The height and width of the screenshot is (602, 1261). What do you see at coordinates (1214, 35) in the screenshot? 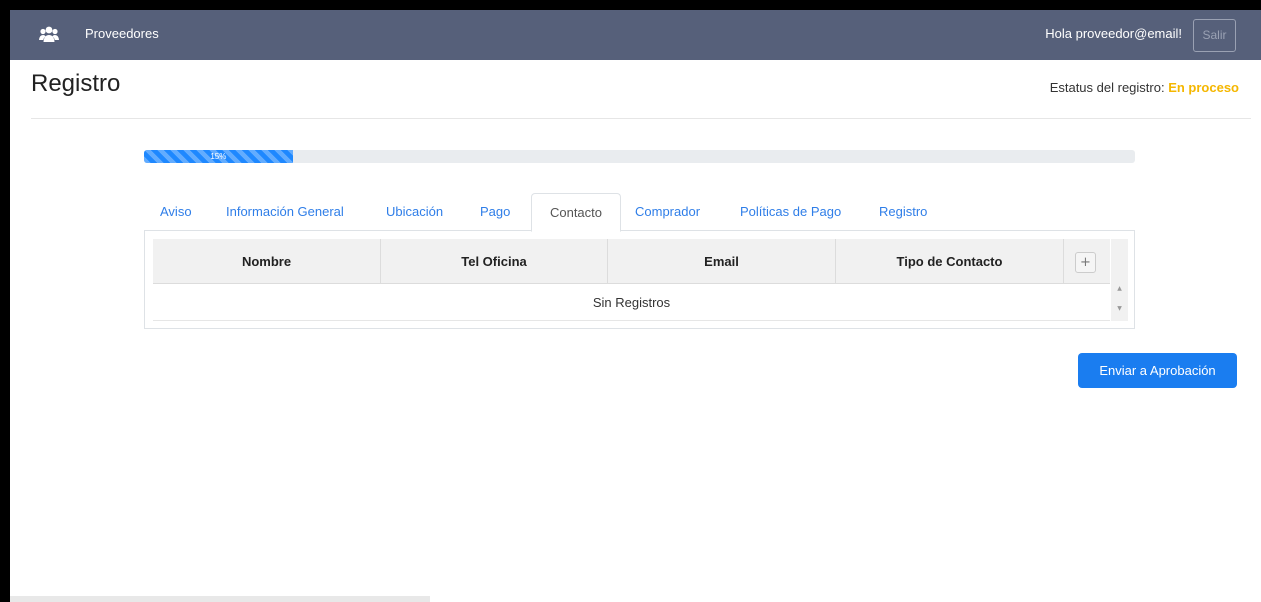
I see `logout-button: Salir` at bounding box center [1214, 35].